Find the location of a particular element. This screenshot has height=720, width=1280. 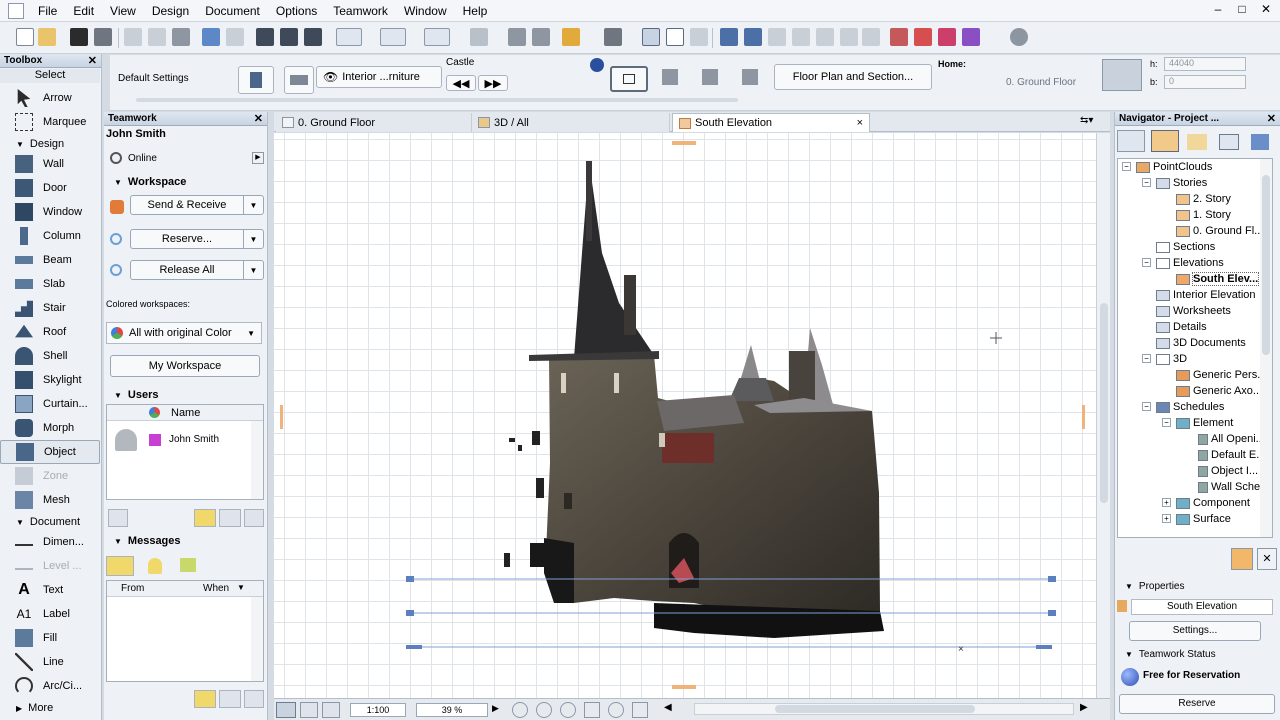

tool-beam: Beam is located at coordinates (50, 260).